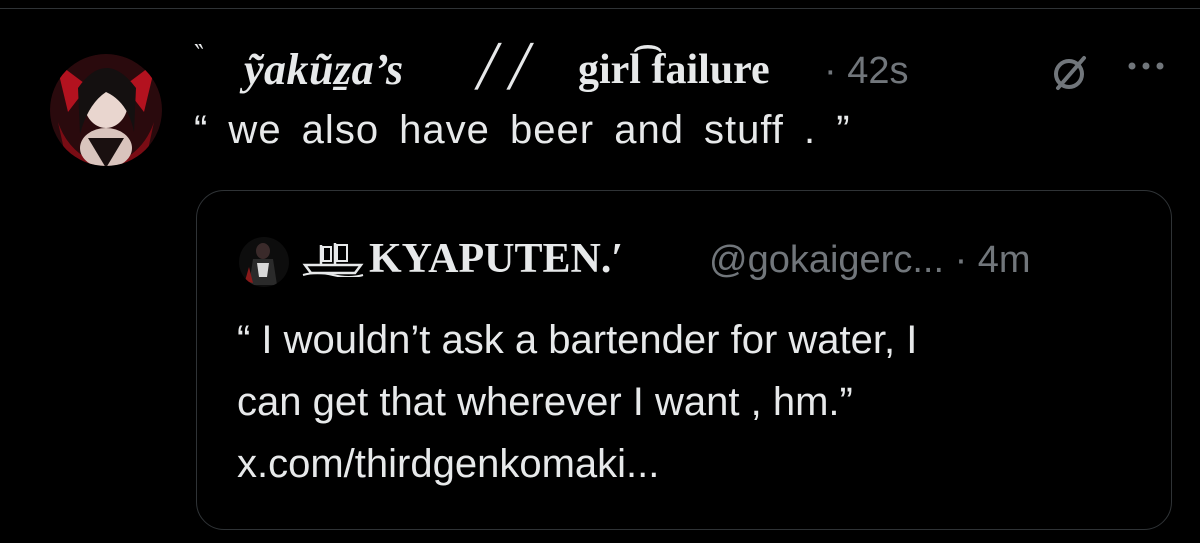  Describe the element at coordinates (1070, 72) in the screenshot. I see `grok-icon` at that location.